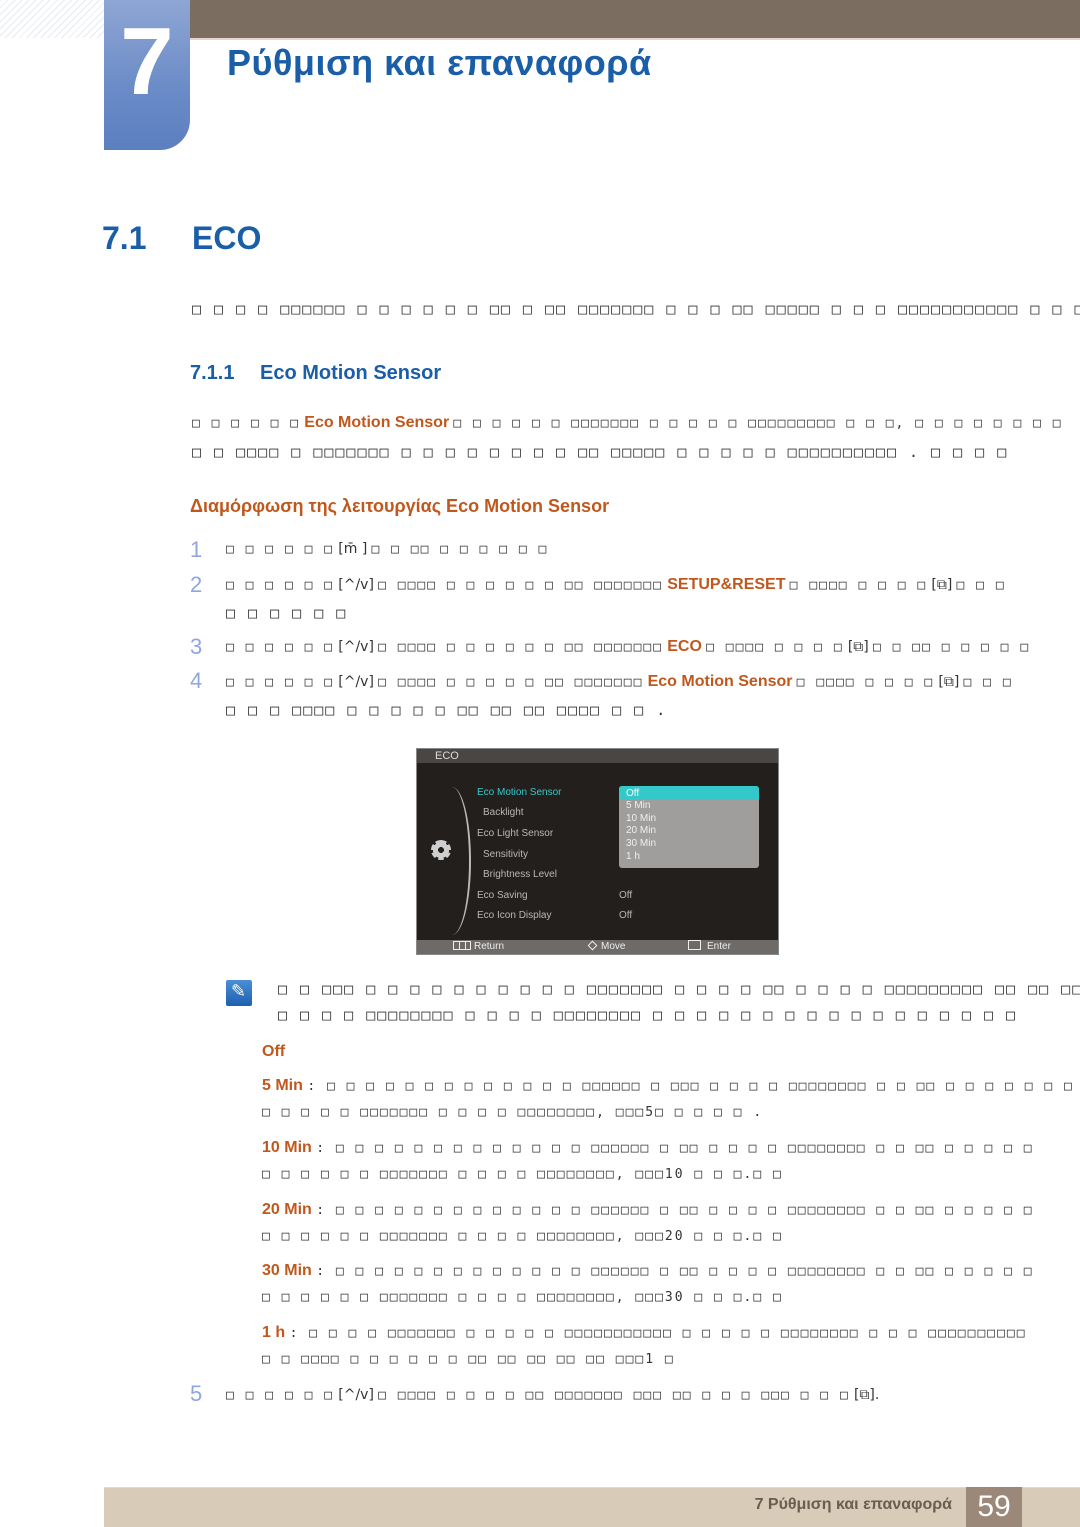 This screenshot has width=1080, height=1527. What do you see at coordinates (196, 1393) in the screenshot?
I see `step-number: 5` at bounding box center [196, 1393].